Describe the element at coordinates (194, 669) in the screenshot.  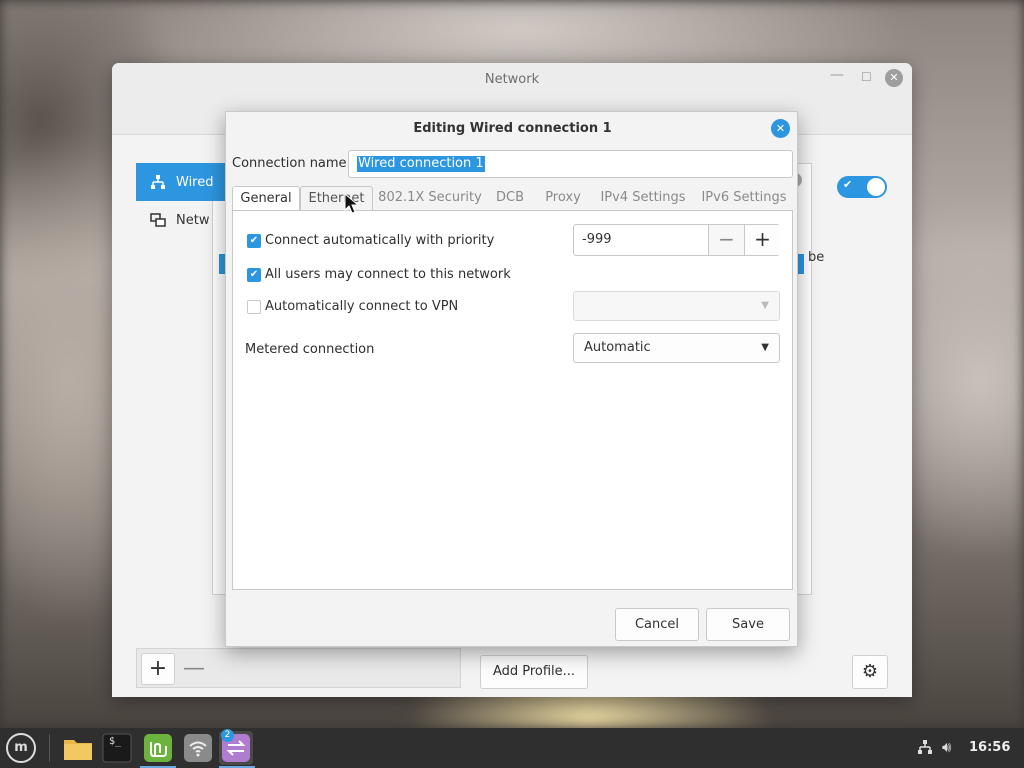
I see `remove-connection-button: —` at that location.